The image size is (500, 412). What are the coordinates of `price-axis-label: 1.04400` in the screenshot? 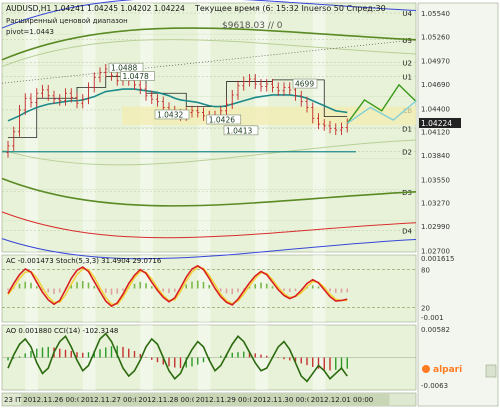 It's located at (435, 109).